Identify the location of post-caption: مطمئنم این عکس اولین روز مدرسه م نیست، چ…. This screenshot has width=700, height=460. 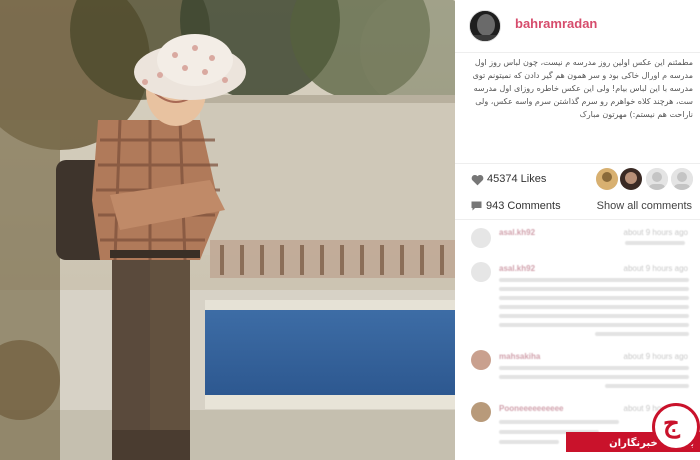
(582, 88).